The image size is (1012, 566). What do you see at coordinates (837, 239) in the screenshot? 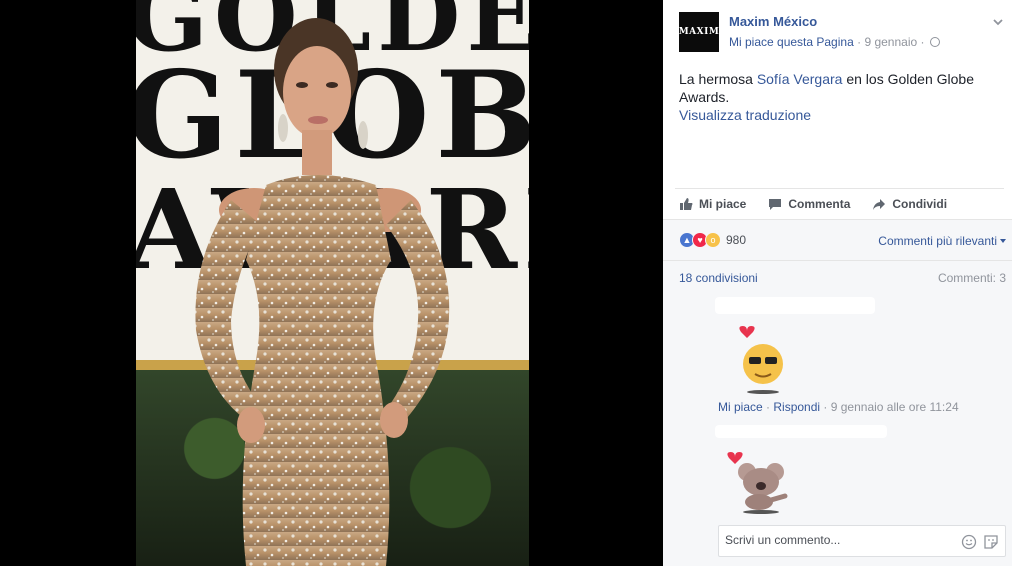
I see `reactions-bar: ▲ ♥ o 980 Commenti più rilevanti` at bounding box center [837, 239].